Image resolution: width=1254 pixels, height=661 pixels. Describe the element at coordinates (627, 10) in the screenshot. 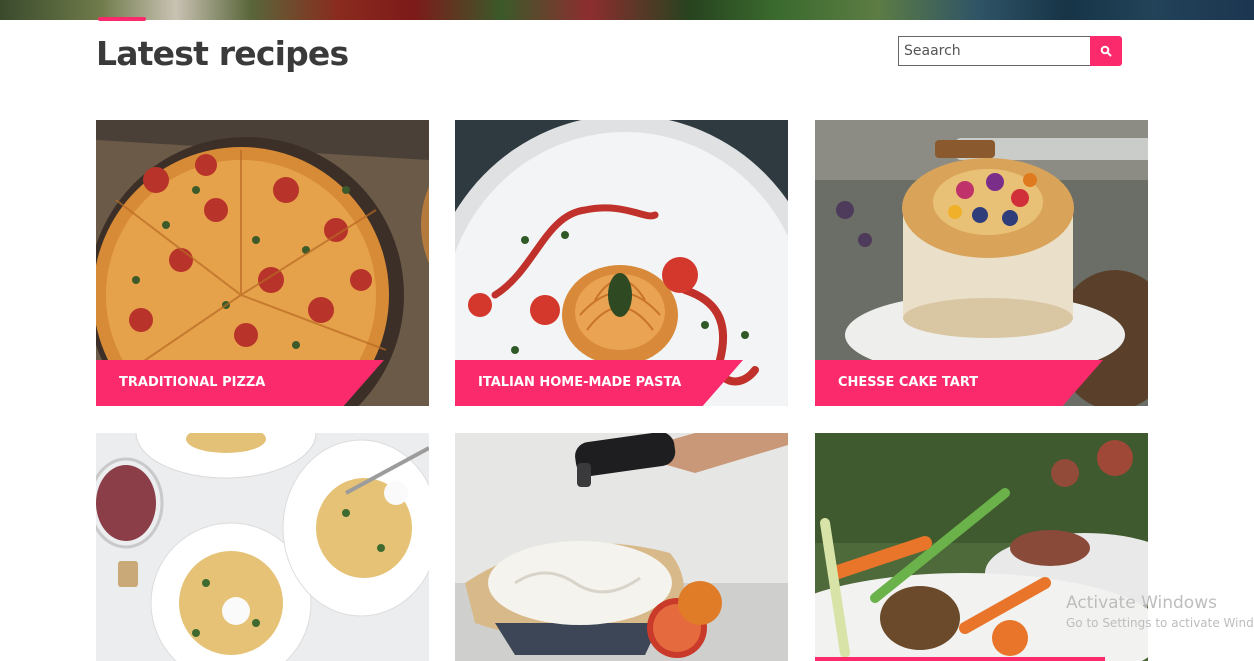

I see `header-banner-image` at that location.